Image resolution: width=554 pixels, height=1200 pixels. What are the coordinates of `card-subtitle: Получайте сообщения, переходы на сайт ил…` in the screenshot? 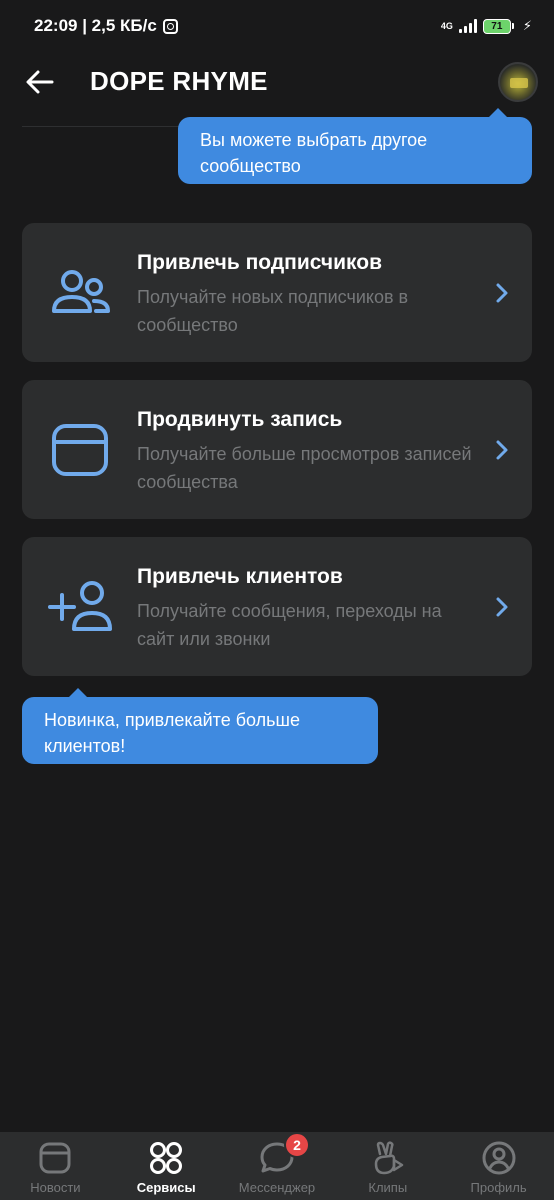 It's located at (289, 625).